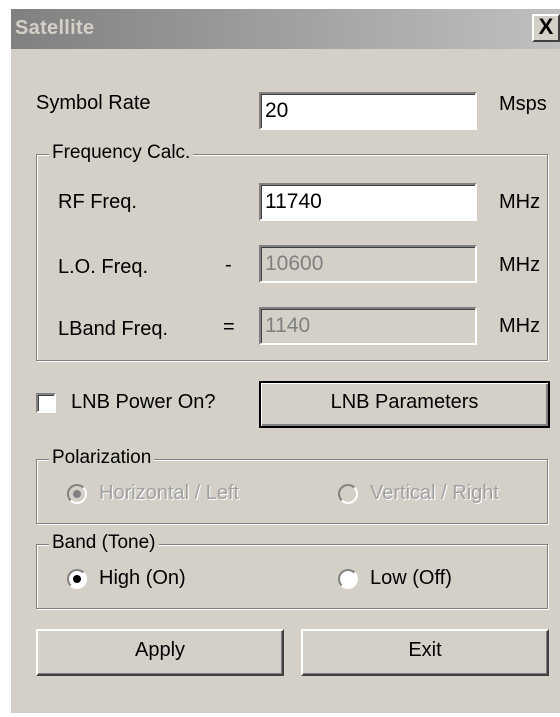 Image resolution: width=560 pixels, height=717 pixels. Describe the element at coordinates (121, 153) in the screenshot. I see `frequency-calc-legend: Frequency Calc.` at that location.